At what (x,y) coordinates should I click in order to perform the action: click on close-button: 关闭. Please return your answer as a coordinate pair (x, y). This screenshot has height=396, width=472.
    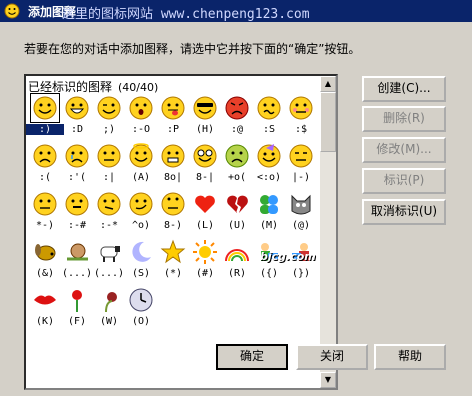
    Looking at the image, I should click on (332, 357).